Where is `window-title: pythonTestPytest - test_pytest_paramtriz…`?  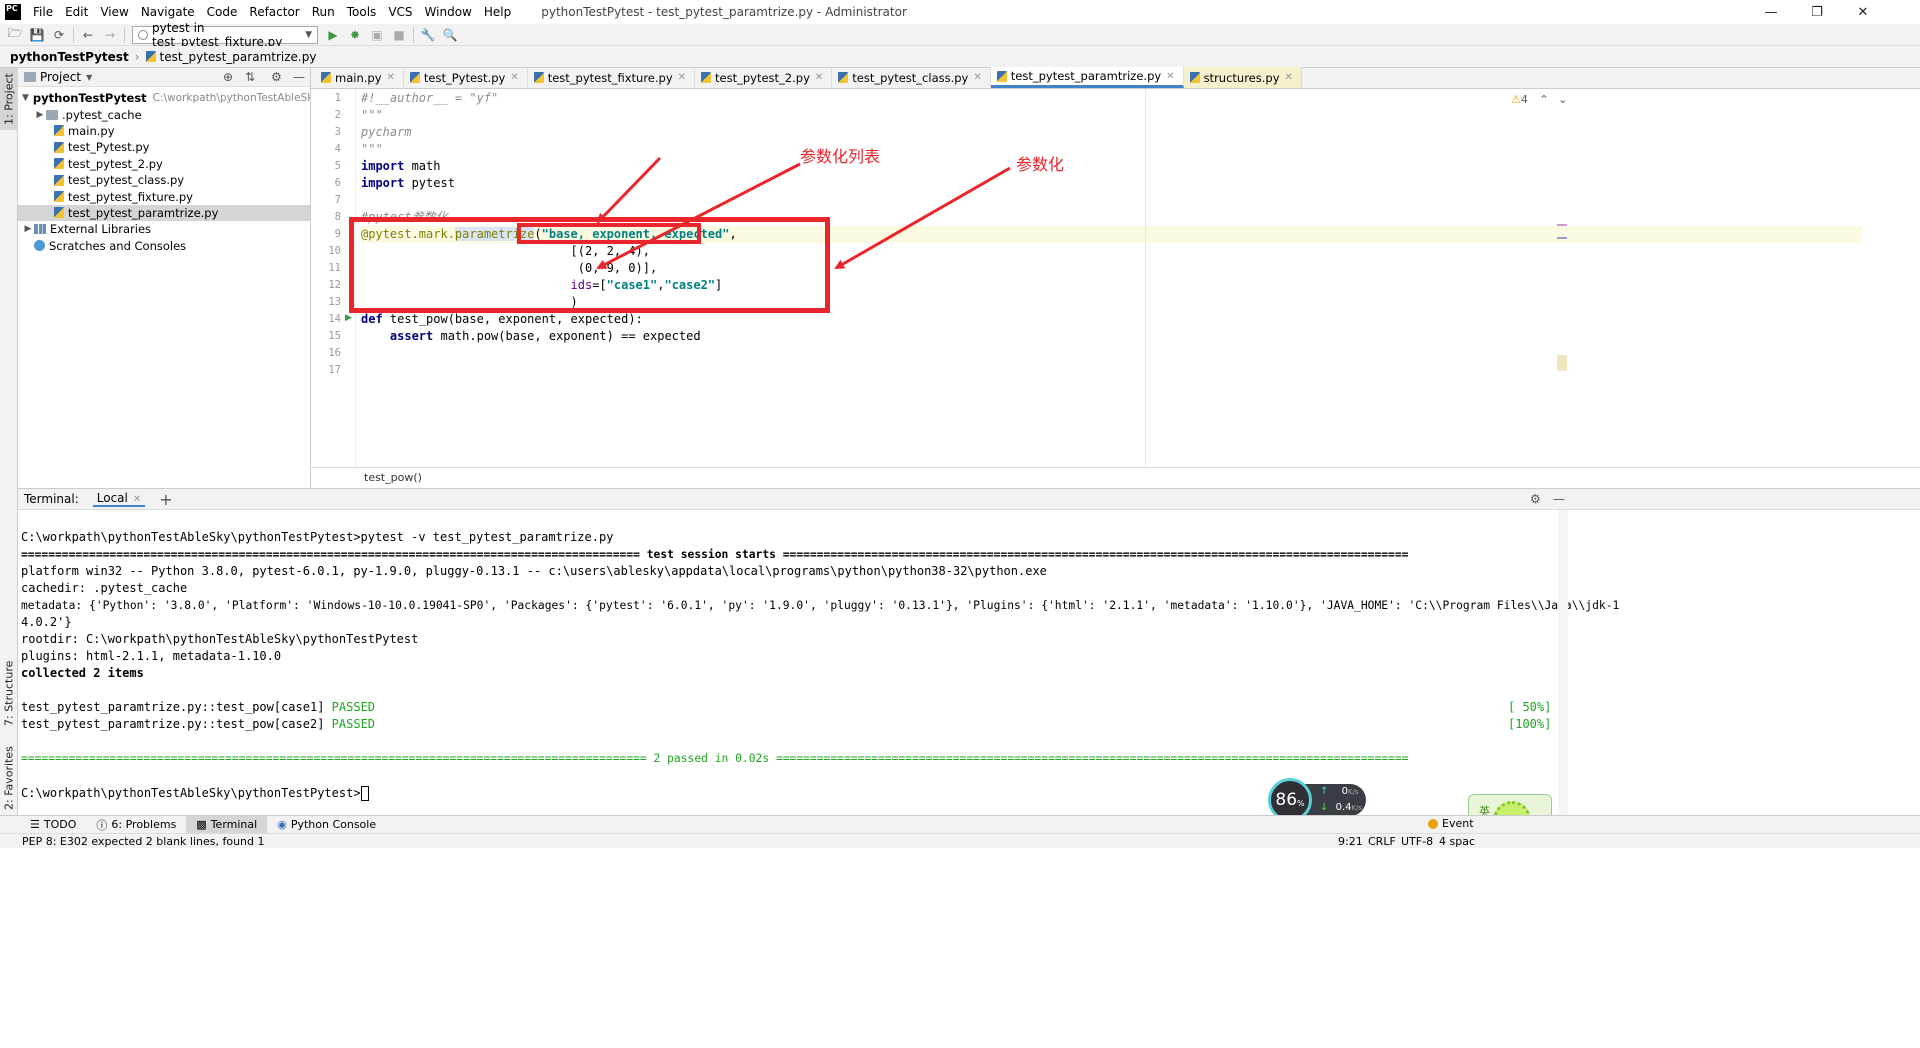 window-title: pythonTestPytest - test_pytest_paramtriz… is located at coordinates (724, 12).